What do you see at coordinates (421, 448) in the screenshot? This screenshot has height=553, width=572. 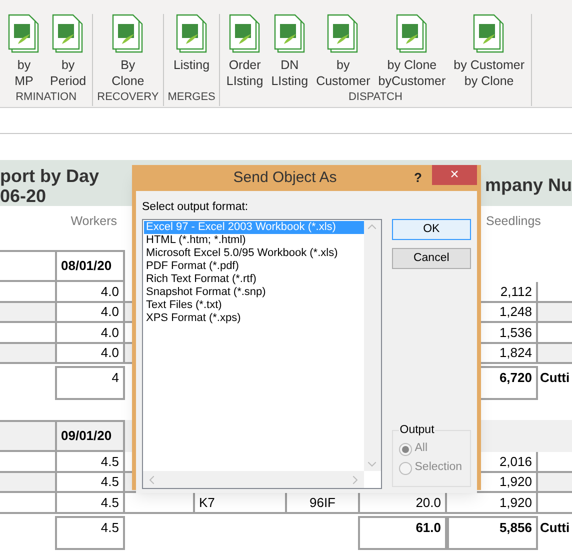 I see `radio-label: All` at bounding box center [421, 448].